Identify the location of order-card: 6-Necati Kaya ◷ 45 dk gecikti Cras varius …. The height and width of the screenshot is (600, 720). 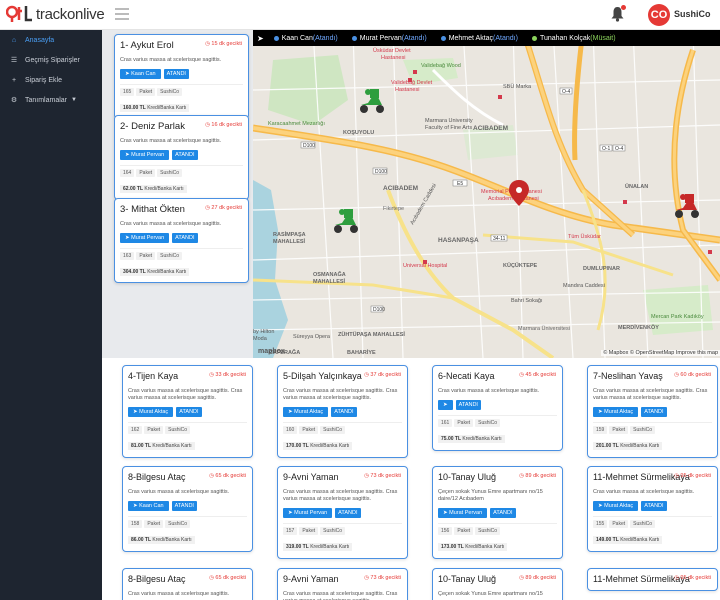
(497, 408).